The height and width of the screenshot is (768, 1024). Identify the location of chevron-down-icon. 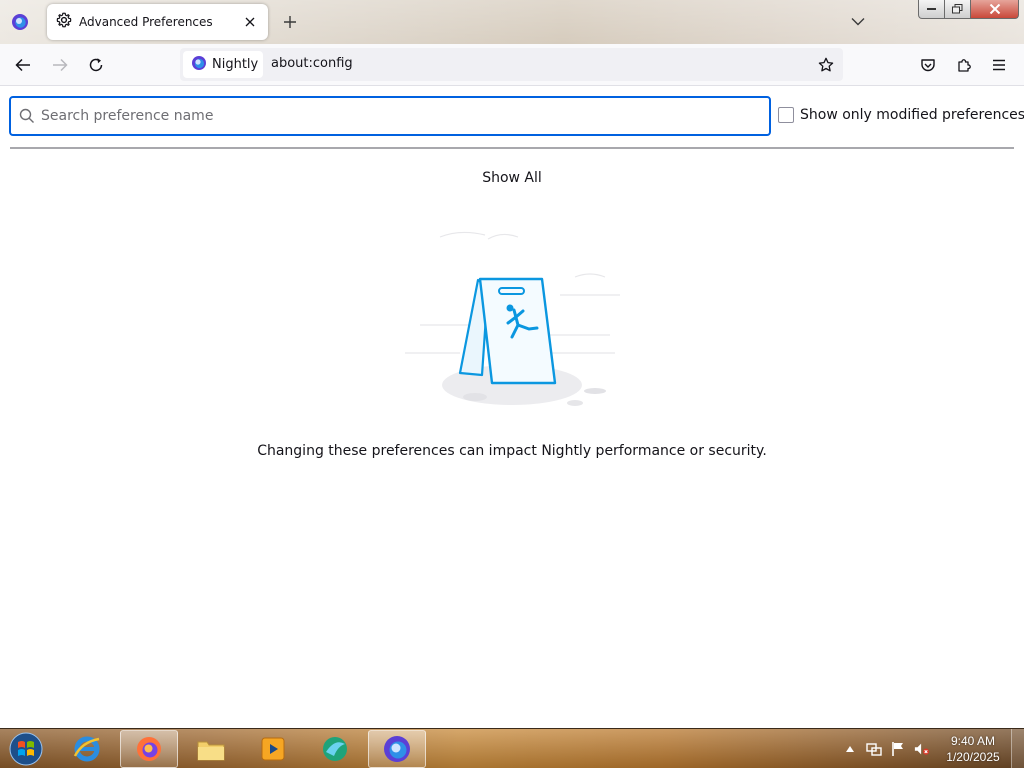
(858, 21).